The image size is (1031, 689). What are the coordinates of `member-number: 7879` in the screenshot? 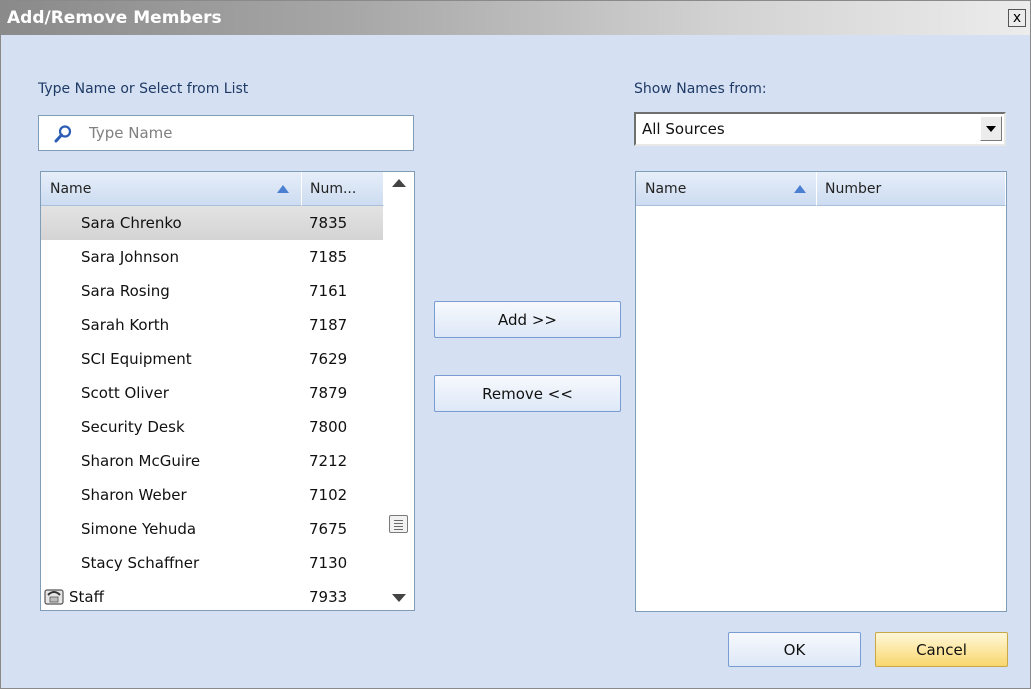 It's located at (328, 393).